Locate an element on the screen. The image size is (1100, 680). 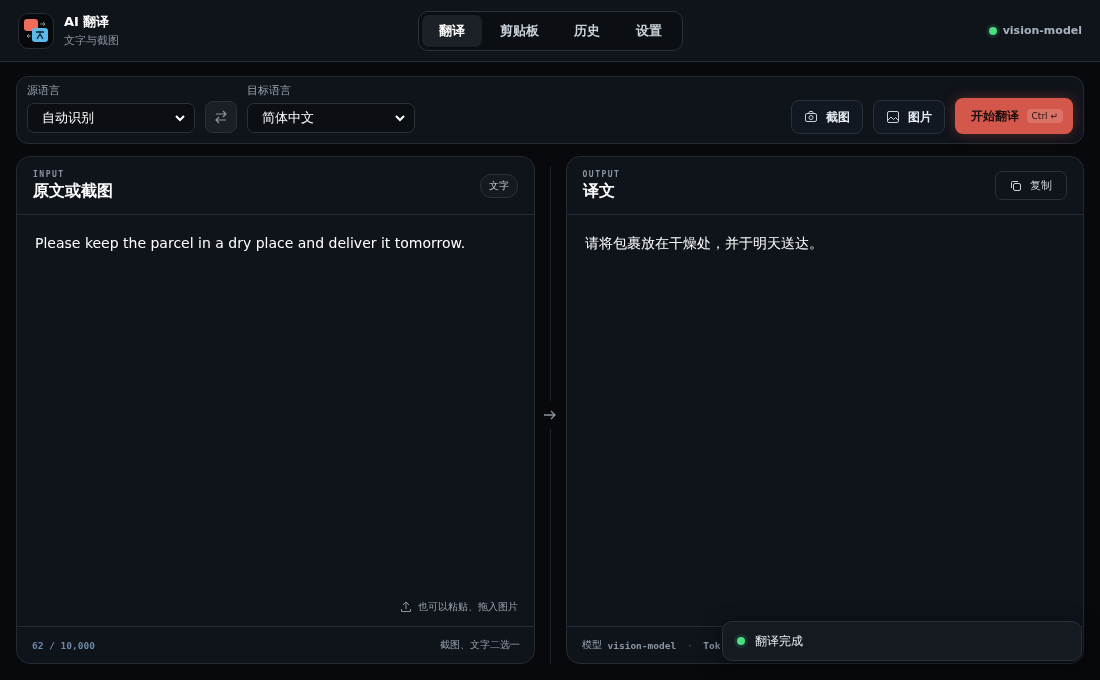
panel-title: 原文或截图 is located at coordinates (73, 191).